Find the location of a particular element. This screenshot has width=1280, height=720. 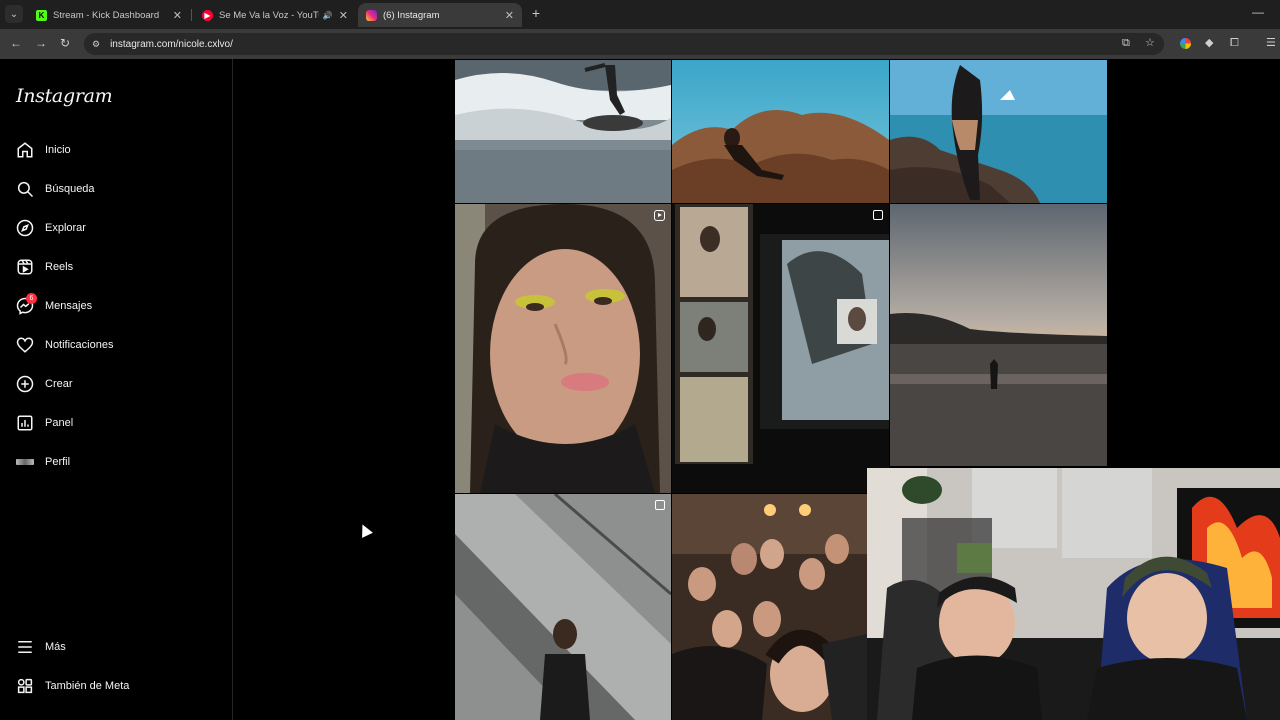

tab-search-button: ⌄ is located at coordinates (14, 14).